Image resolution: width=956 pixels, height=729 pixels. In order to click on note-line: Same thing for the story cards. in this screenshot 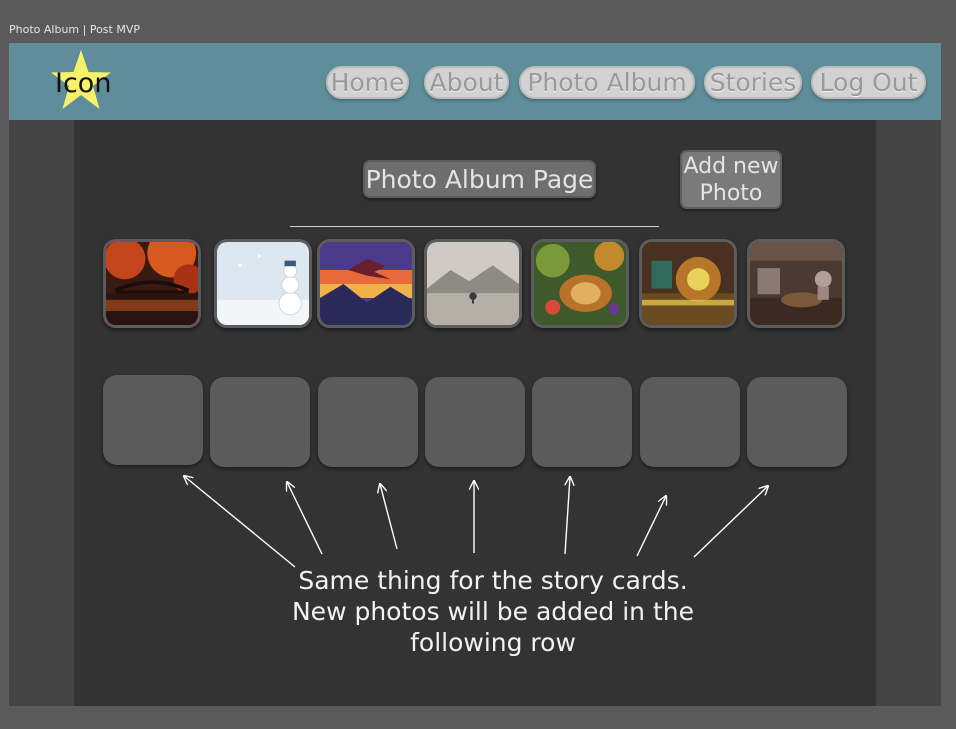, I will do `click(493, 580)`.